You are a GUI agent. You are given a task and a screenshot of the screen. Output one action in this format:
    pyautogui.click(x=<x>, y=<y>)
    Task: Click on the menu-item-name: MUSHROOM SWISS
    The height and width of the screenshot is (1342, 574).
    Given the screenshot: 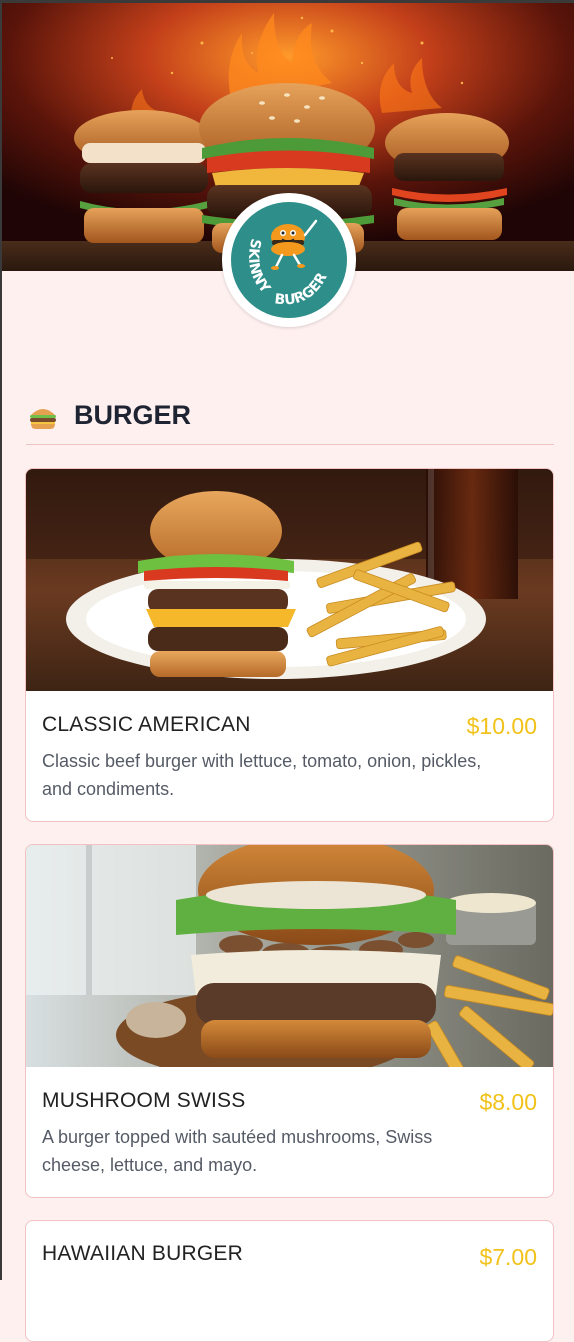 What is the action you would take?
    pyautogui.click(x=144, y=1100)
    